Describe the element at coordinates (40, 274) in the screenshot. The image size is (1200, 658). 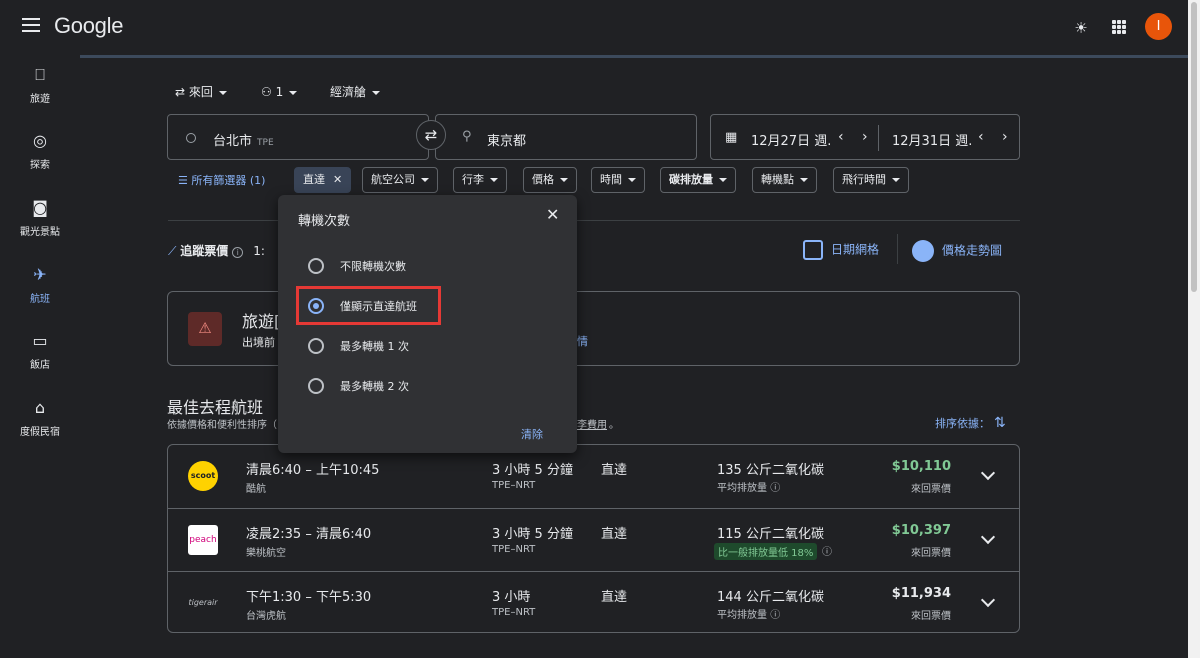
I see `flight-icon: ✈` at that location.